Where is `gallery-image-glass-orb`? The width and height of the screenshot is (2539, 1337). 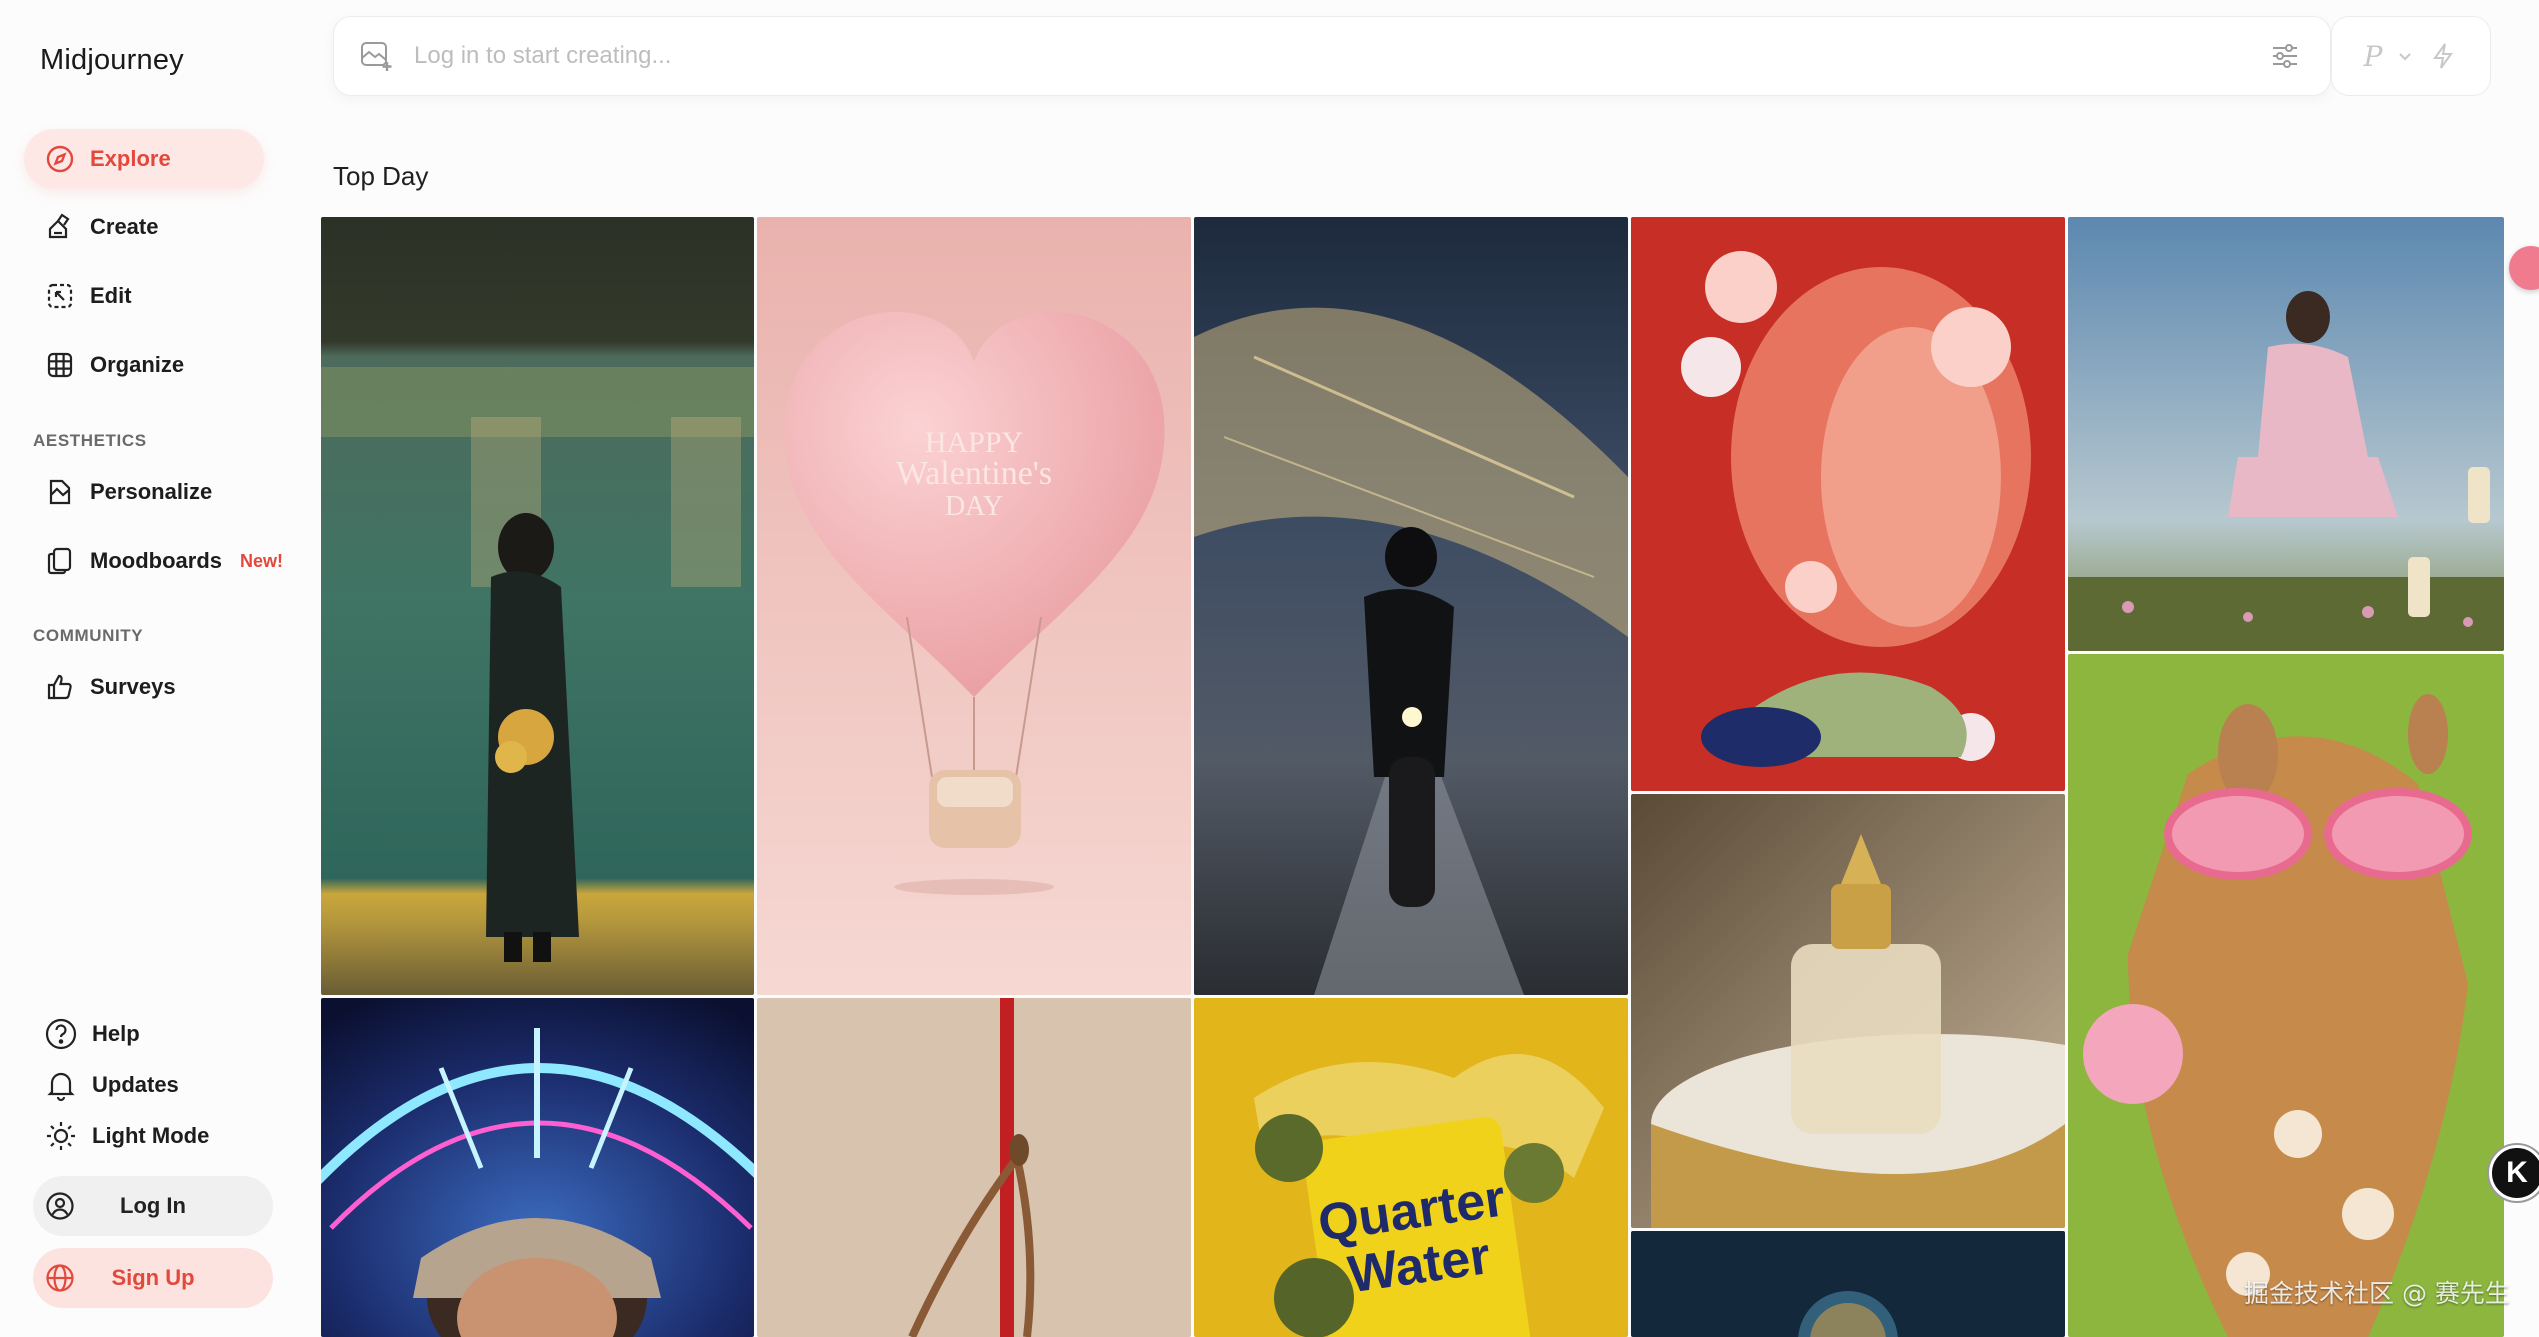
gallery-image-glass-orb is located at coordinates (1848, 1284).